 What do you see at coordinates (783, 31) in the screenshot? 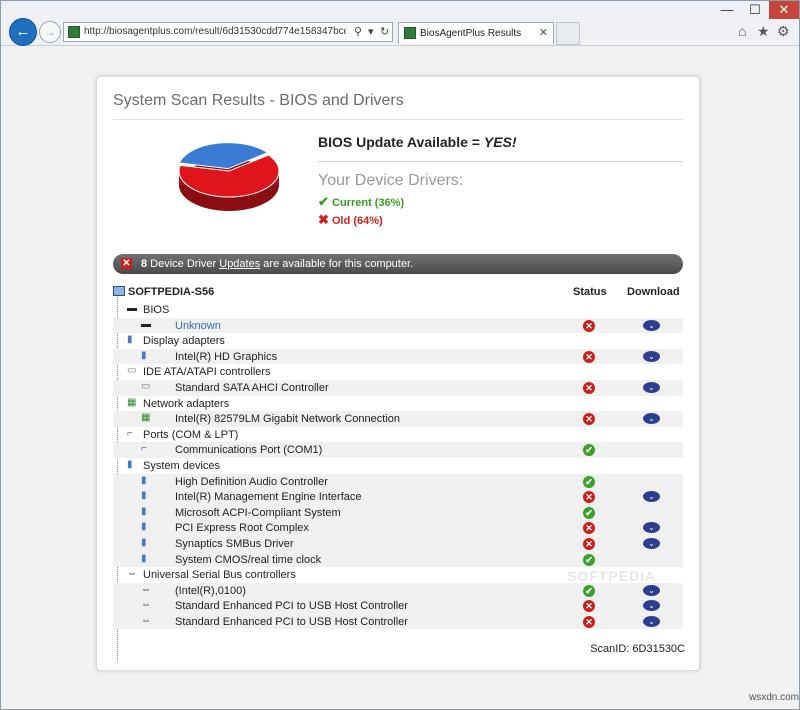
I see `settings-gear-icon: ⚙` at bounding box center [783, 31].